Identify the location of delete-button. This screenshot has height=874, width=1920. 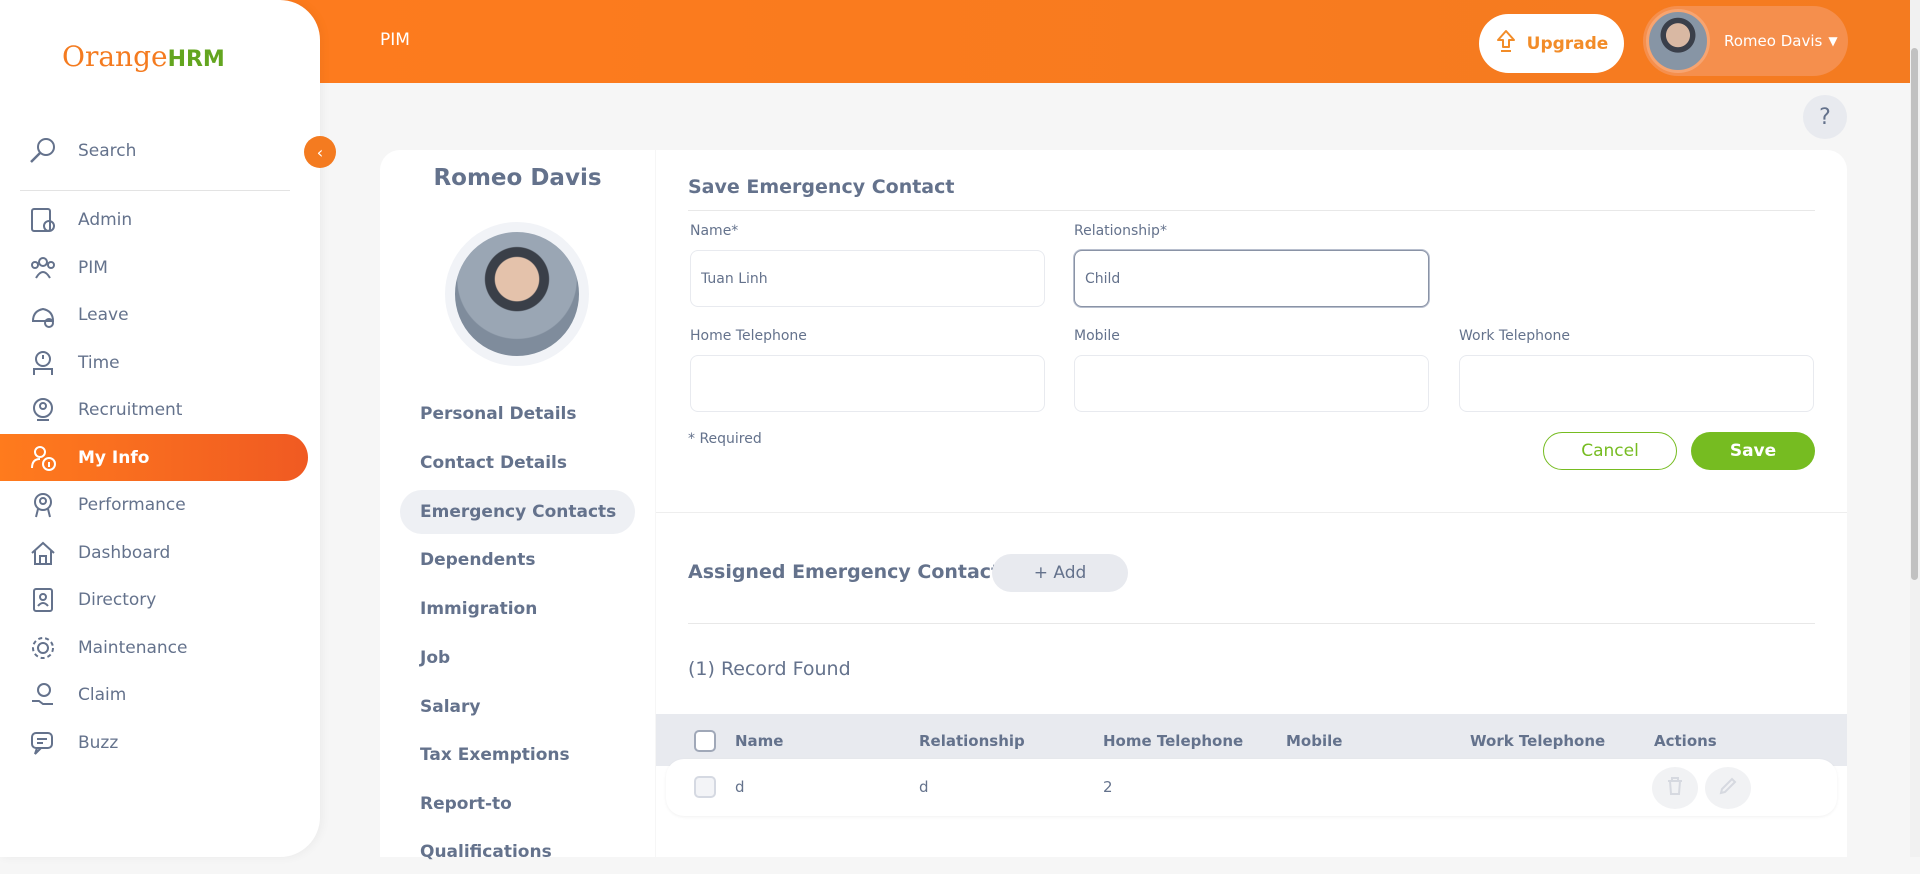
(1675, 788).